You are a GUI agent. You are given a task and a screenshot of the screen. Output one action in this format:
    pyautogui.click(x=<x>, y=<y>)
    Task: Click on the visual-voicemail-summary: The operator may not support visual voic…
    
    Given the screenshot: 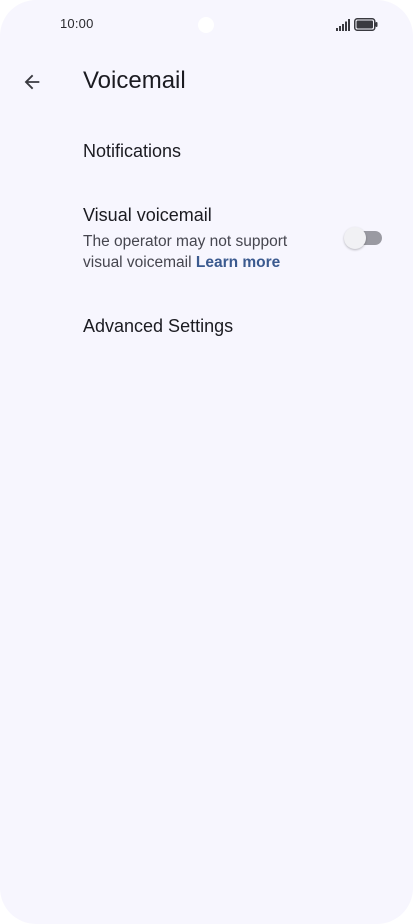 What is the action you would take?
    pyautogui.click(x=203, y=252)
    